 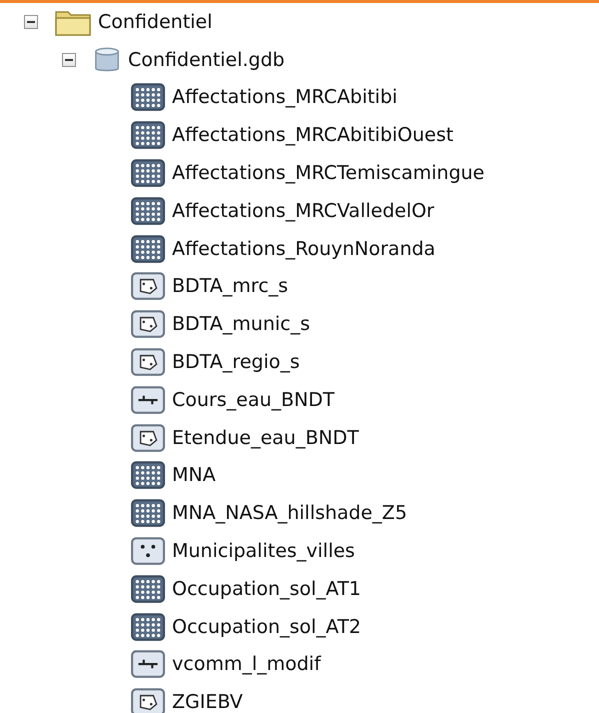 What do you see at coordinates (194, 475) in the screenshot?
I see `tree-item-label: MNA` at bounding box center [194, 475].